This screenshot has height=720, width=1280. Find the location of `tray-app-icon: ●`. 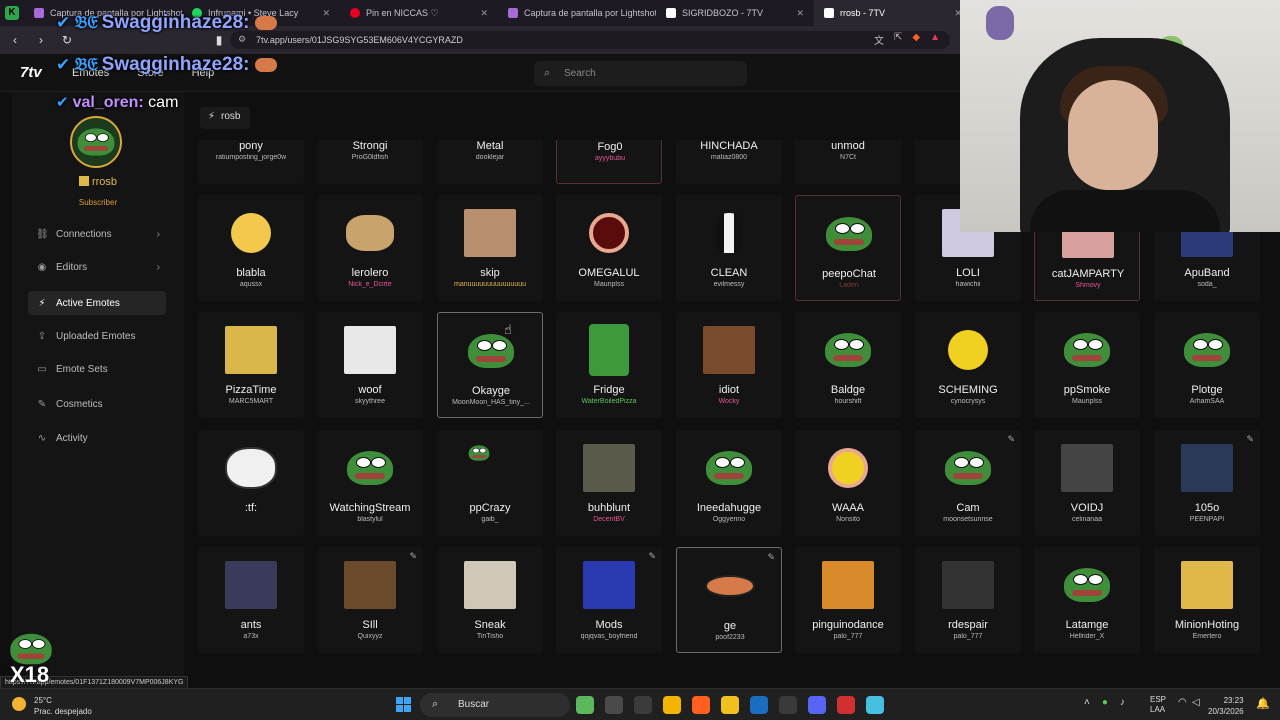

tray-app-icon: ● is located at coordinates (1105, 702).